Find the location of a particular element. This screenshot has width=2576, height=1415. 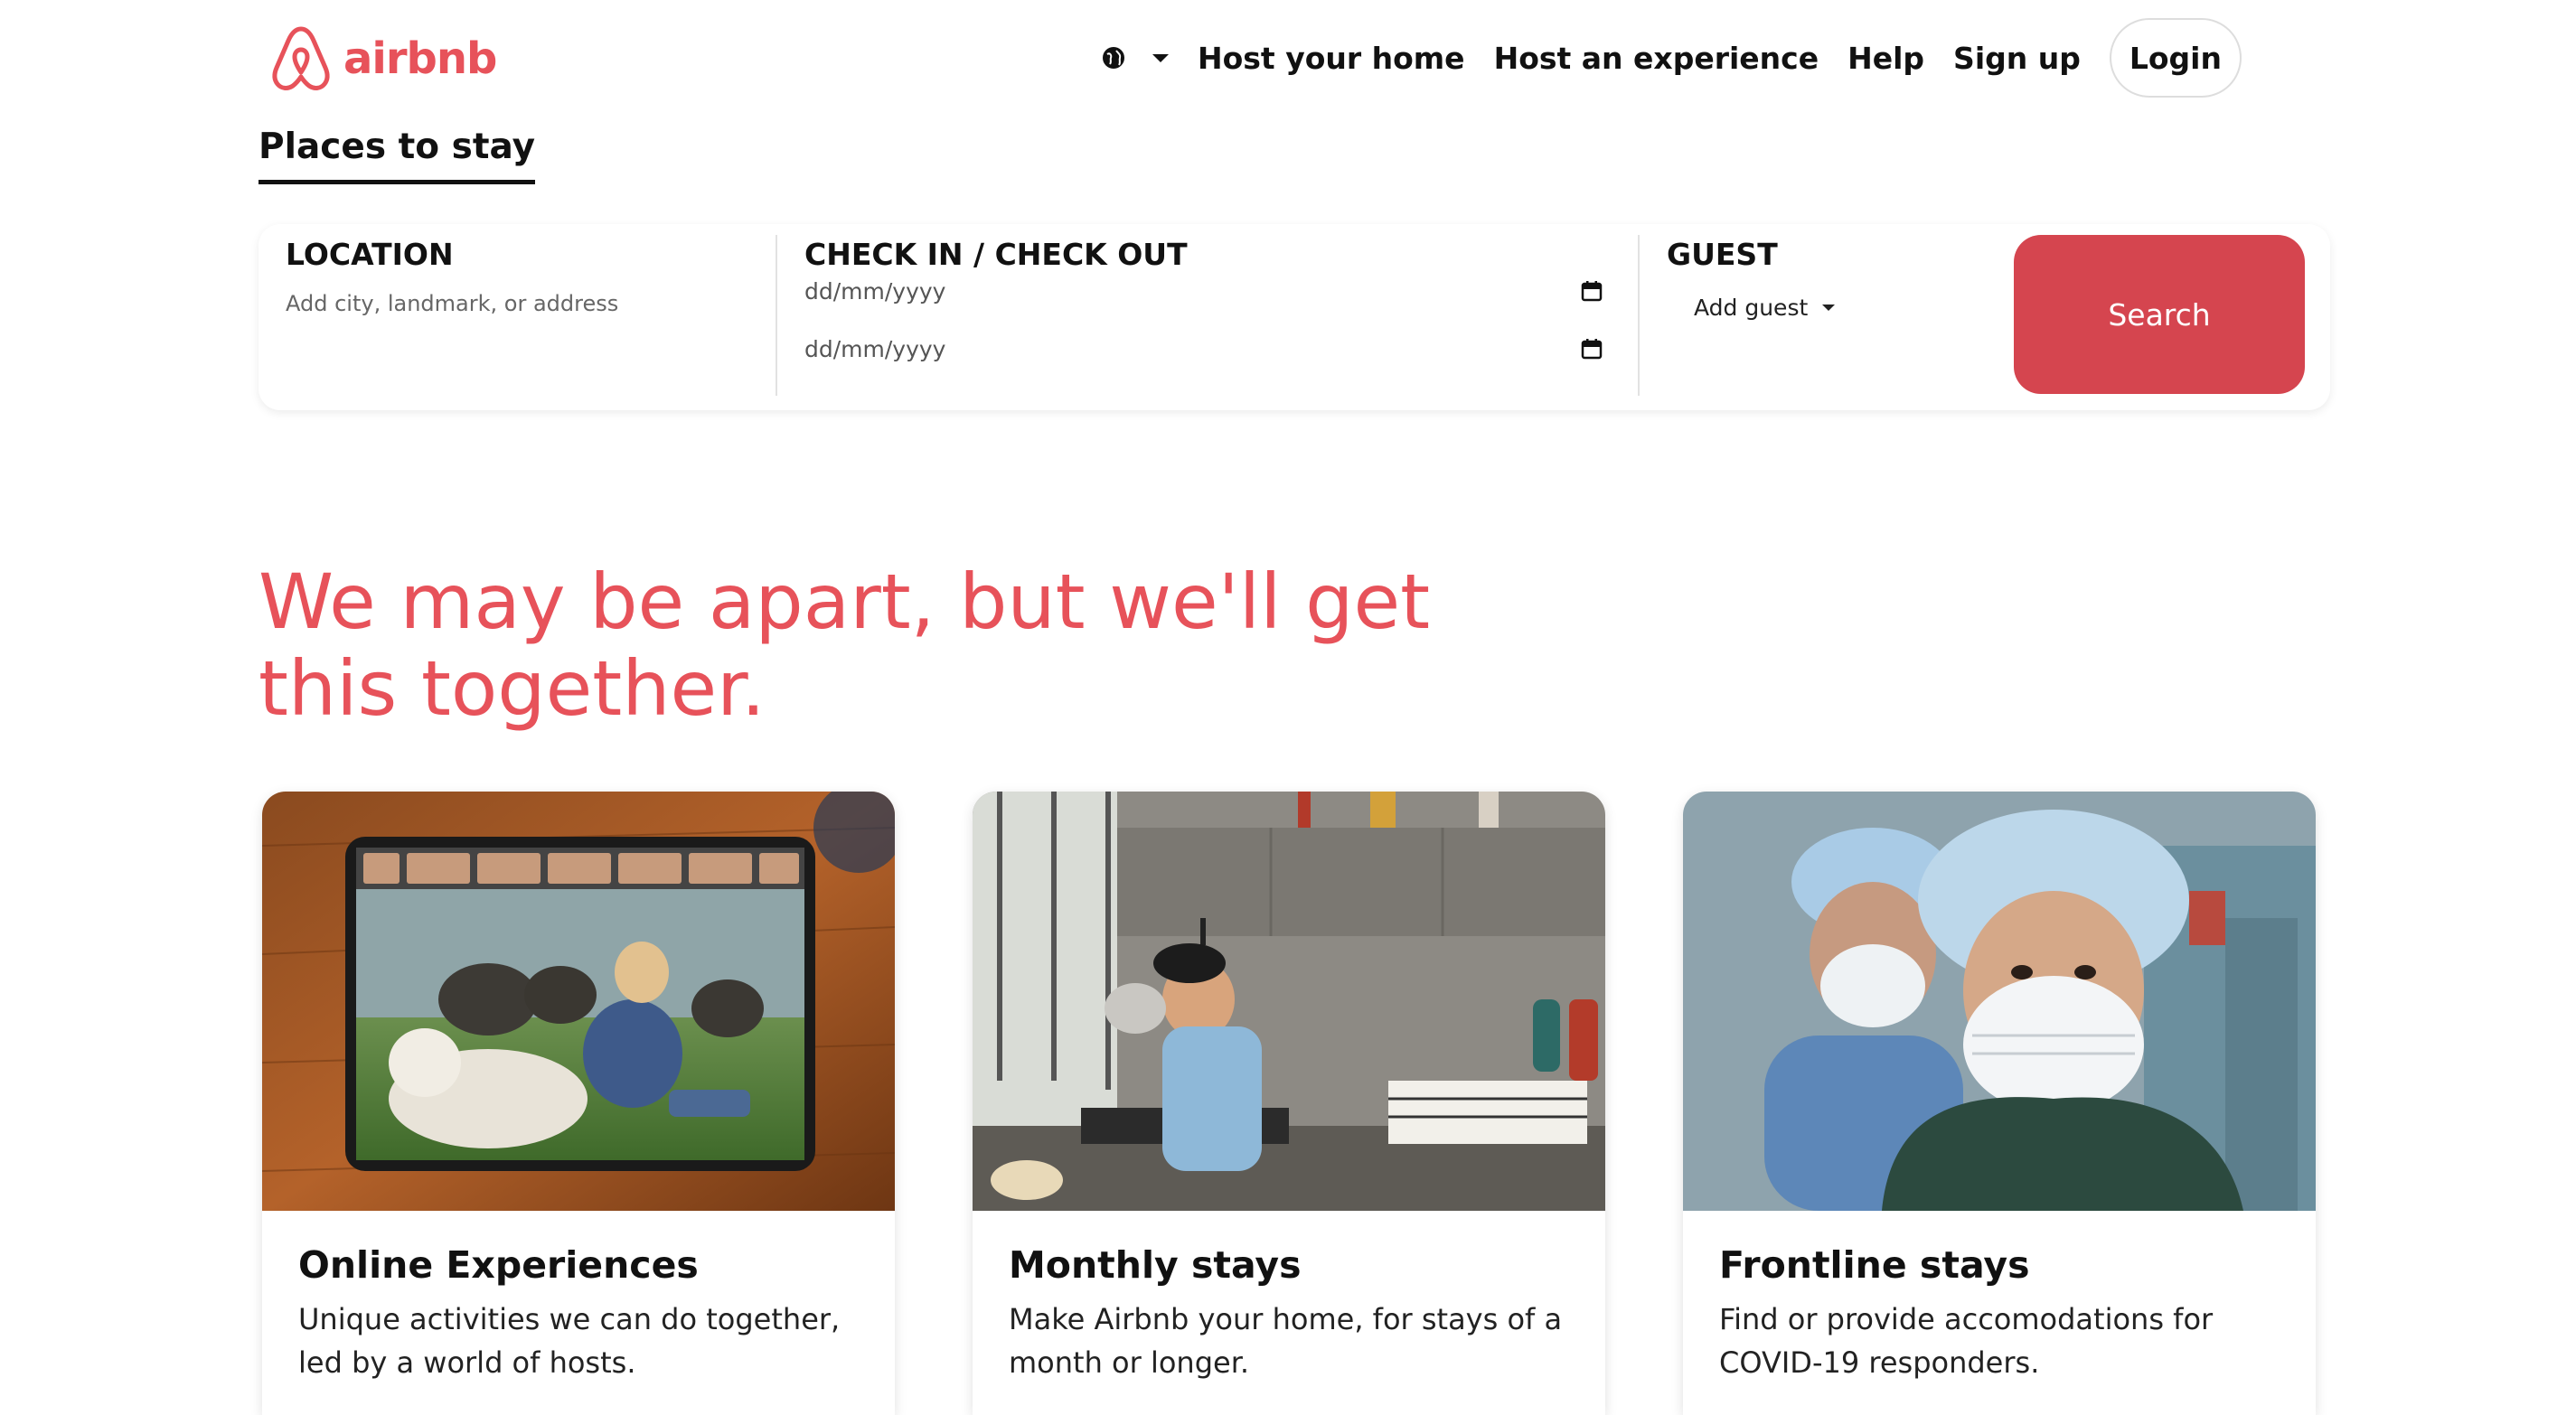

globe-icon is located at coordinates (1113, 58).